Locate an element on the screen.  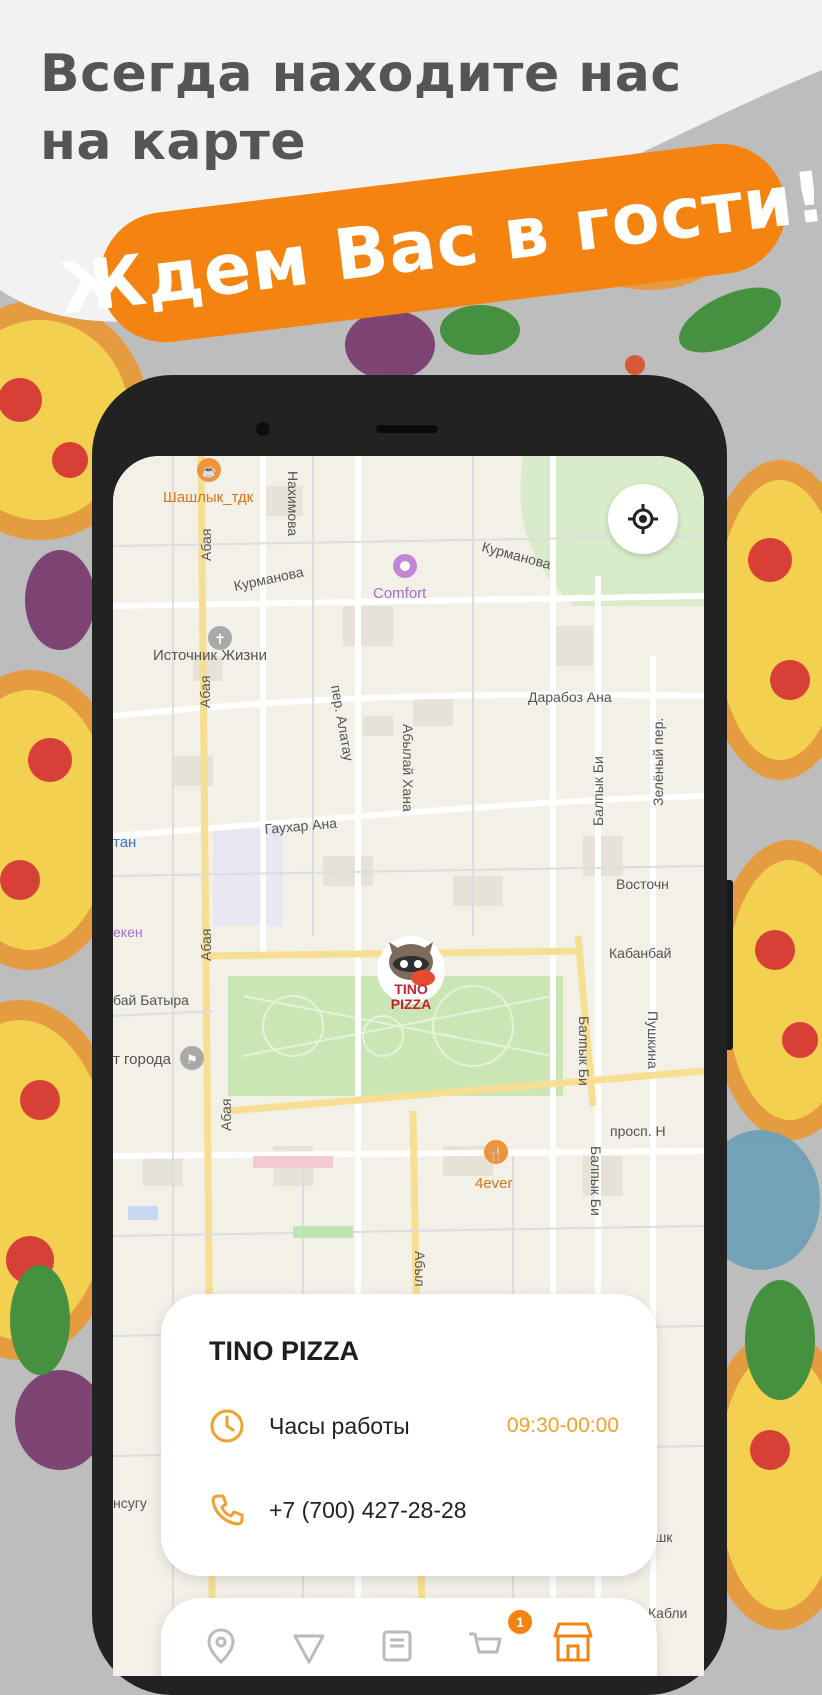
phone-speaker is located at coordinates (407, 429).